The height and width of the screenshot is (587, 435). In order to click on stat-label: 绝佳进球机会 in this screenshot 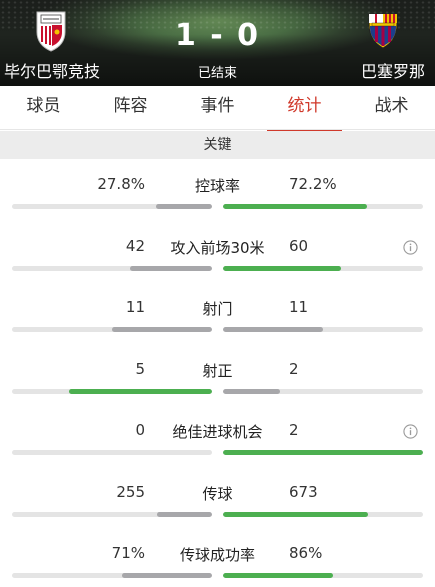, I will do `click(217, 432)`.